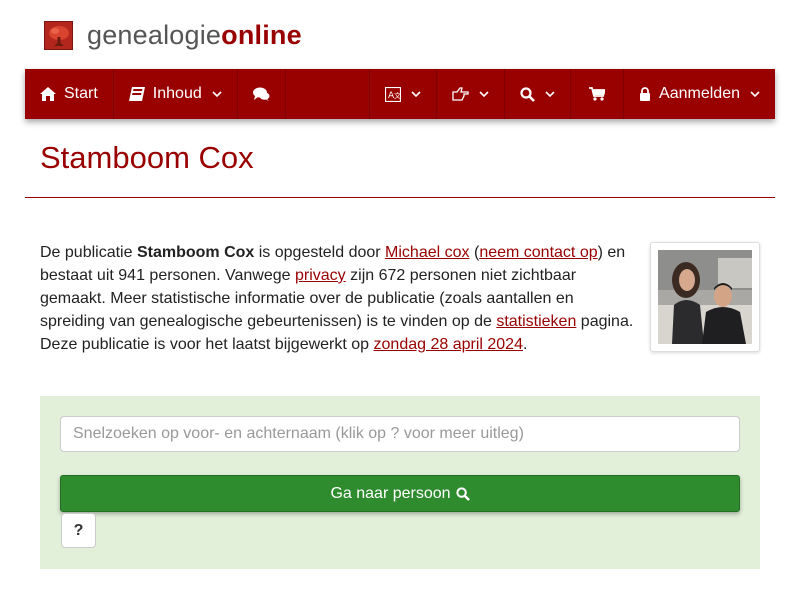  Describe the element at coordinates (538, 252) in the screenshot. I see `contact-link: neem contact op` at that location.